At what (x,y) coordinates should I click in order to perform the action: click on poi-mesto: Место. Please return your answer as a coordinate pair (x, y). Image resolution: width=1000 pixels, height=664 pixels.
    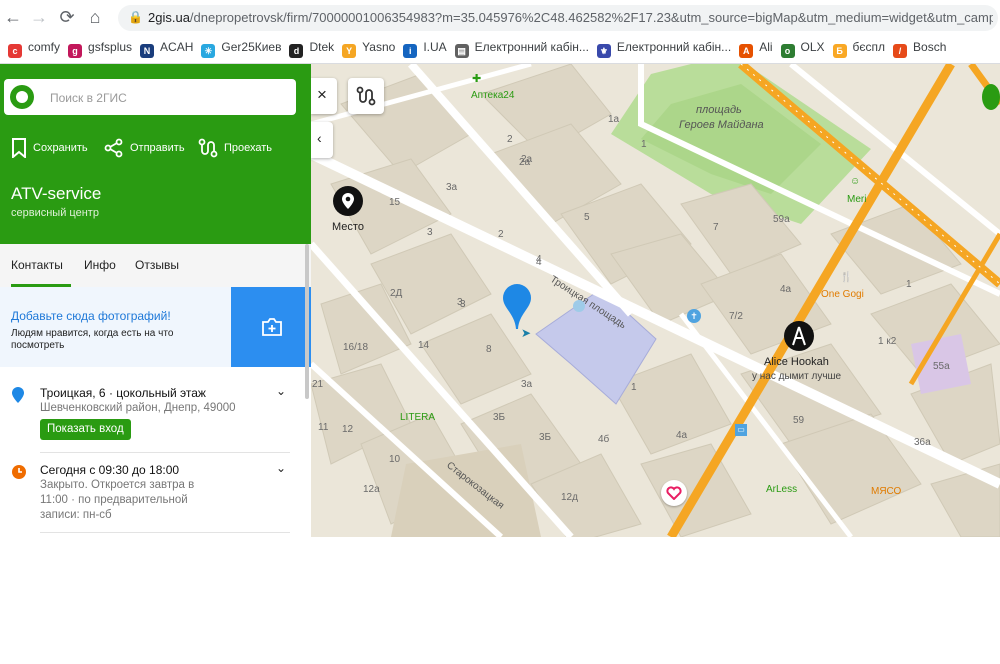
    Looking at the image, I should click on (348, 227).